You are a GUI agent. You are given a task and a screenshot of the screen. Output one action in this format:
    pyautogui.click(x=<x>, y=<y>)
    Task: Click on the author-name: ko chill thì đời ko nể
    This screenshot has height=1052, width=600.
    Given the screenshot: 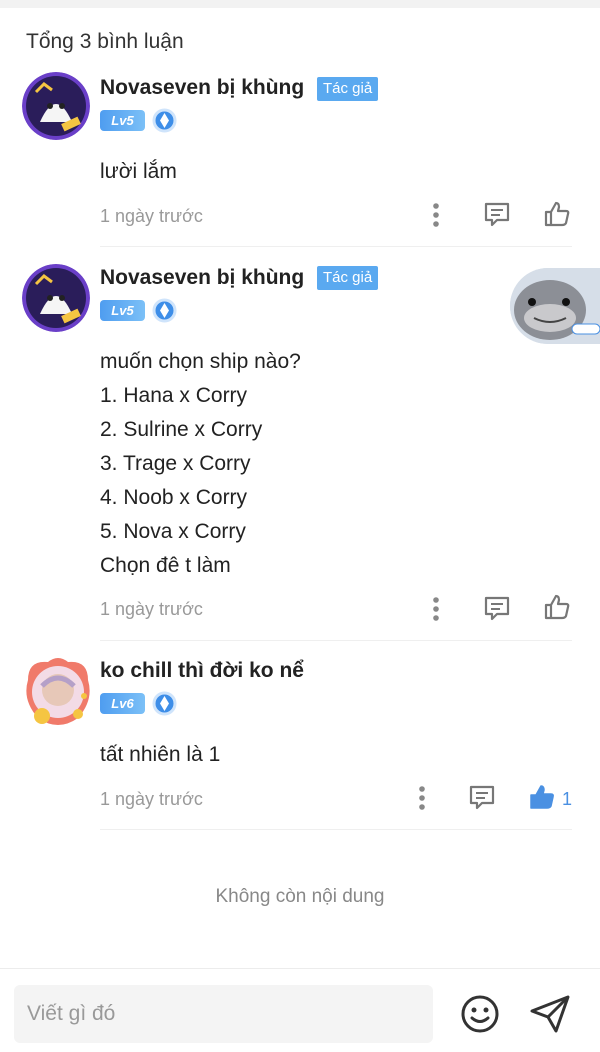 What is the action you would take?
    pyautogui.click(x=202, y=671)
    